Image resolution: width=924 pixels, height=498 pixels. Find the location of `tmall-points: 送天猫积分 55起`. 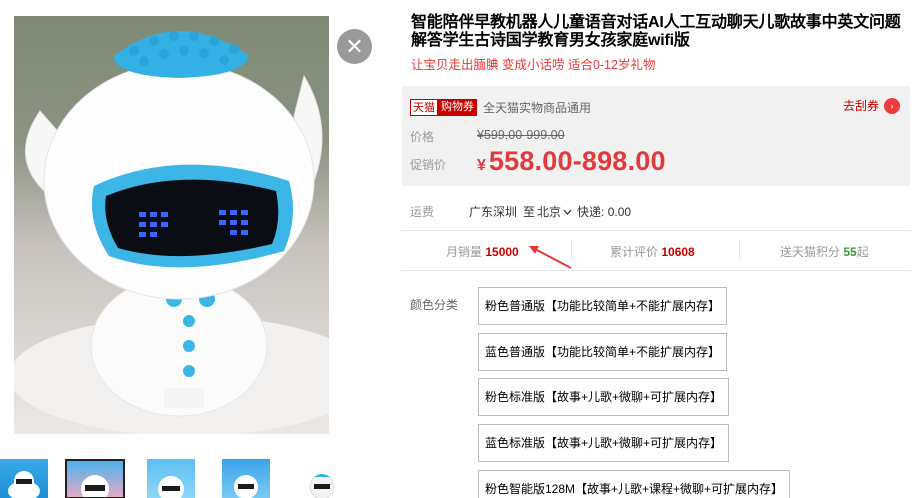

tmall-points: 送天猫积分 55起 is located at coordinates (824, 251).